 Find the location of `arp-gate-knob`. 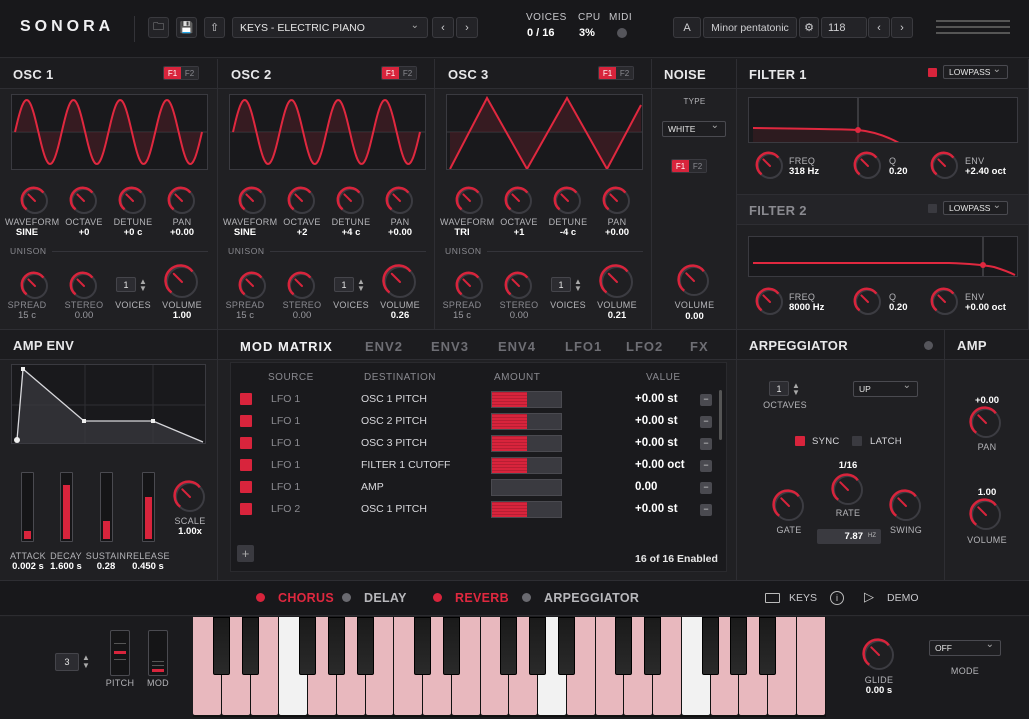

arp-gate-knob is located at coordinates (789, 506).